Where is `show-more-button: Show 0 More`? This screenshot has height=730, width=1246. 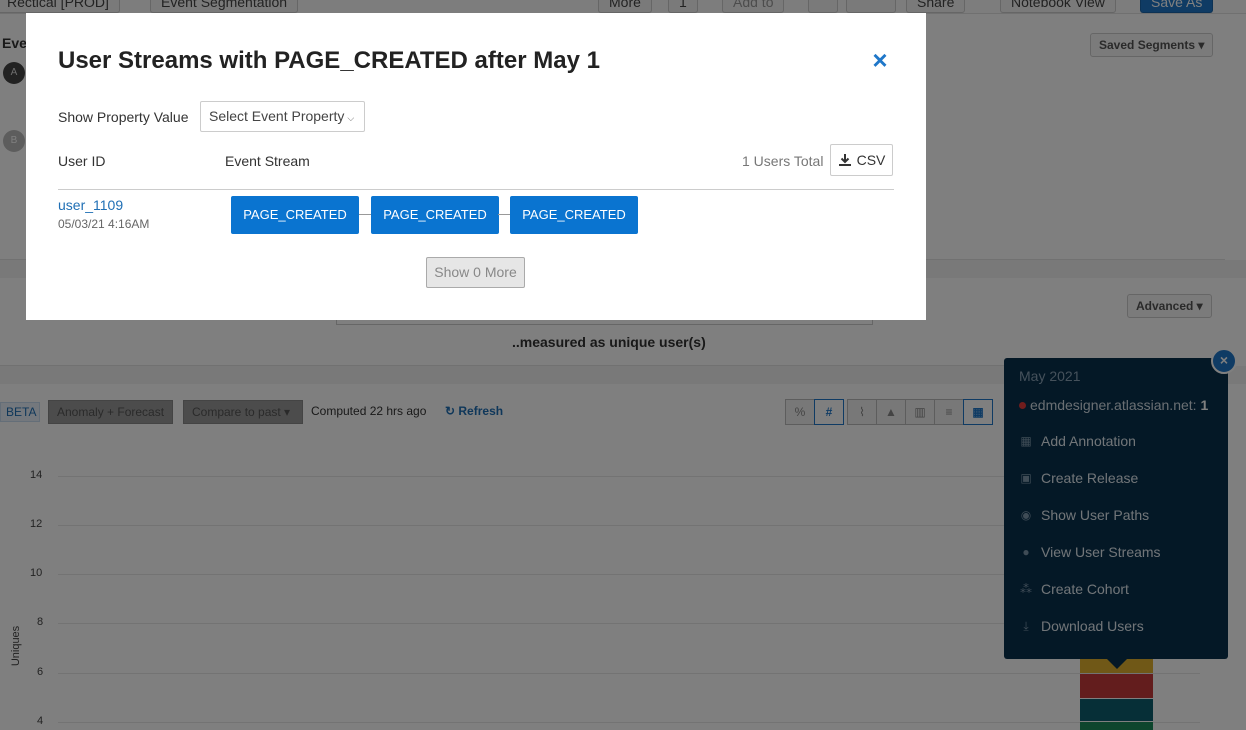 show-more-button: Show 0 More is located at coordinates (475, 272).